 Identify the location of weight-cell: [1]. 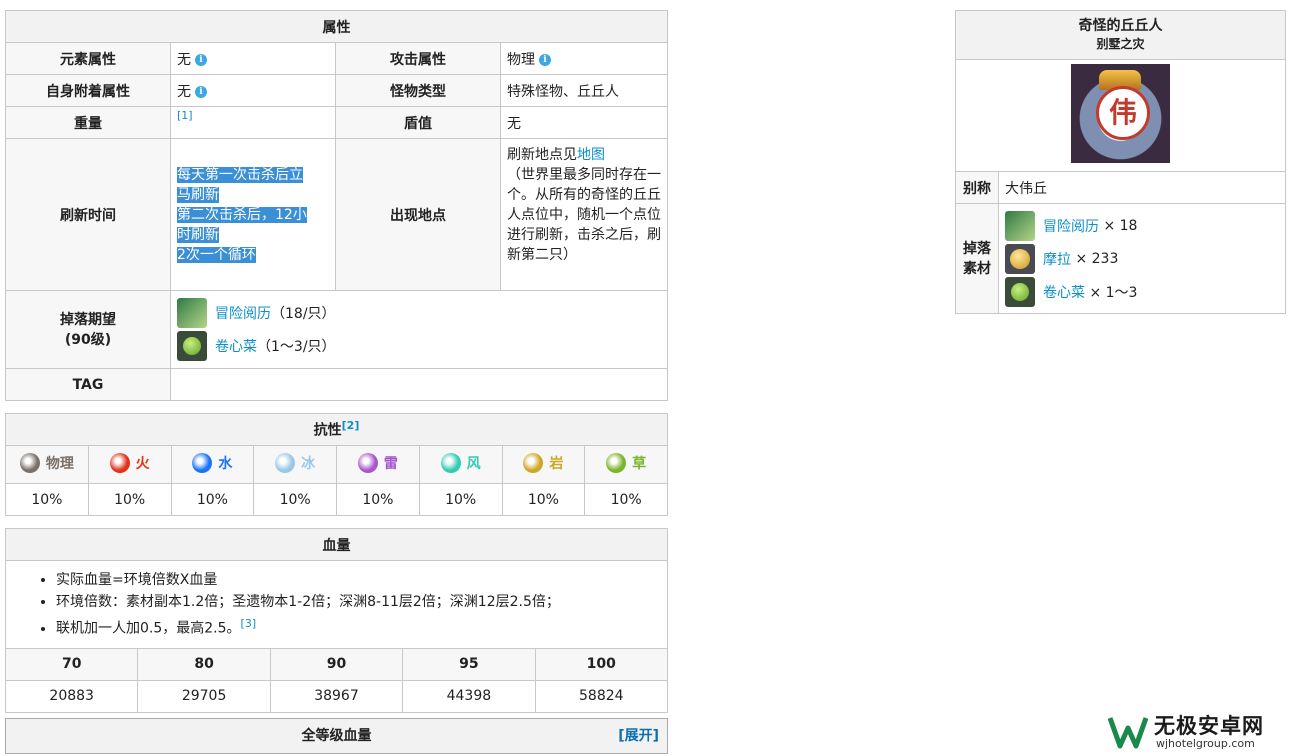
(253, 122).